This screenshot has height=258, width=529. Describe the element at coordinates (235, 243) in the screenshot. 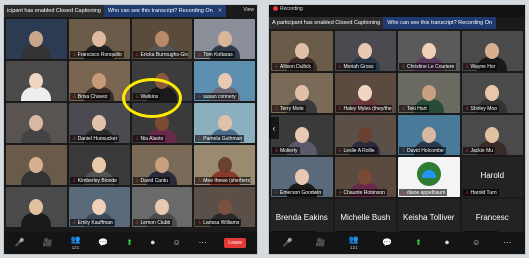

I see `leave-button: Leave` at that location.